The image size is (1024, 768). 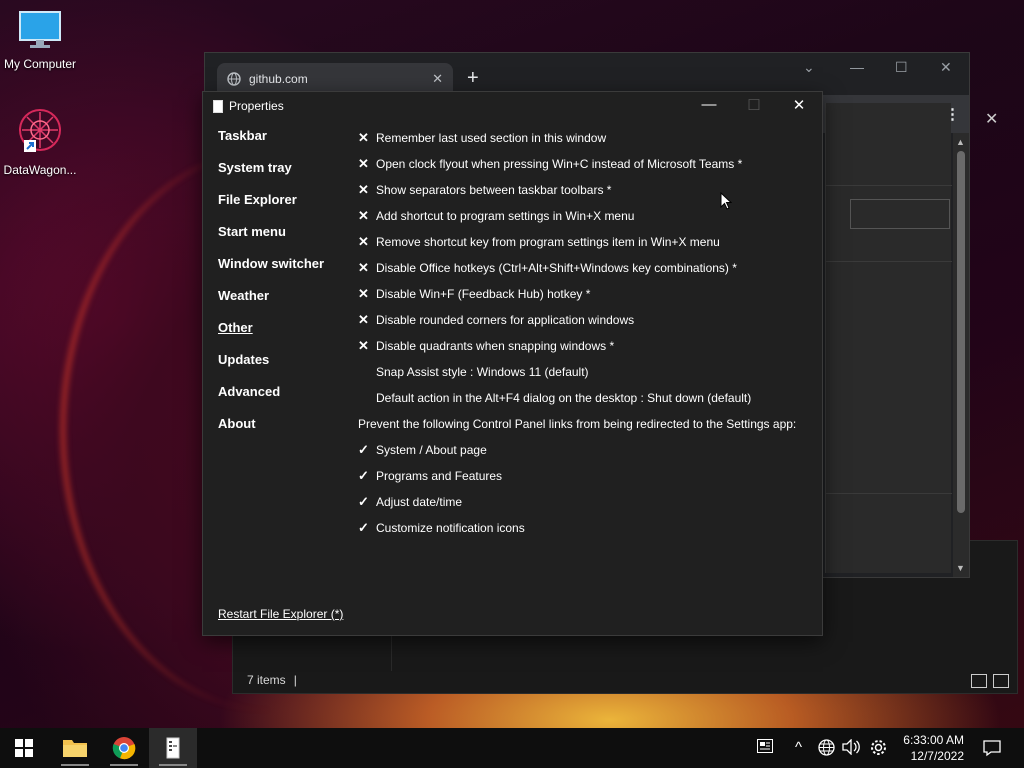 I want to click on option-row: ✓ Customize notification icons, so click(x=588, y=528).